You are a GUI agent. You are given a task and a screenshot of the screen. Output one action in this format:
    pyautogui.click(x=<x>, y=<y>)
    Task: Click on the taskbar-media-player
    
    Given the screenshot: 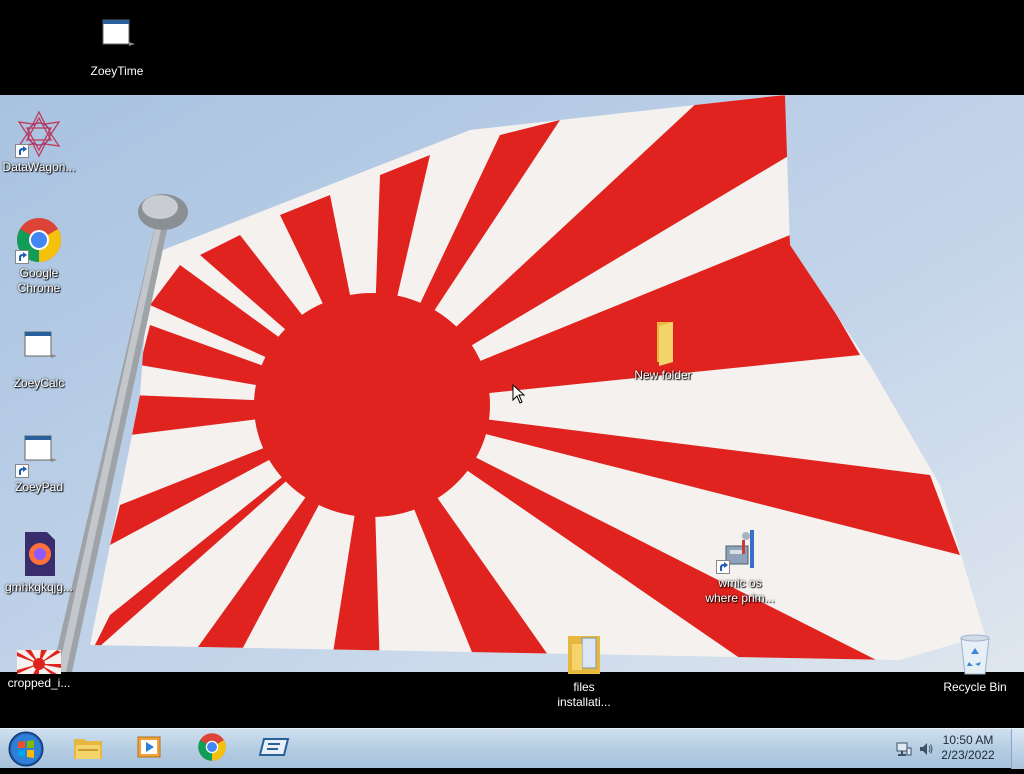 What is the action you would take?
    pyautogui.click(x=150, y=749)
    